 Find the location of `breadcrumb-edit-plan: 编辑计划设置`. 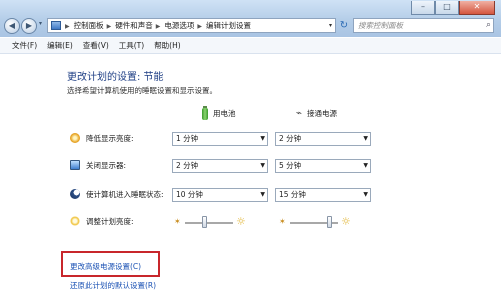

breadcrumb-edit-plan: 编辑计划设置 is located at coordinates (228, 25).